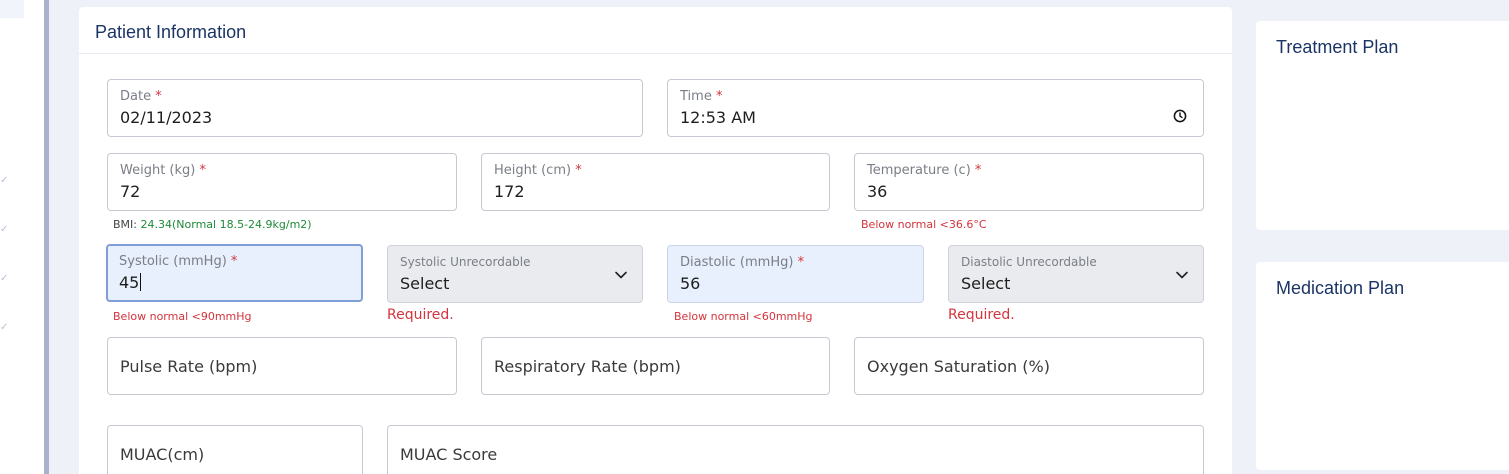 The height and width of the screenshot is (474, 1509). What do you see at coordinates (375, 108) in the screenshot?
I see `date-field: Date * 02/11/2023` at bounding box center [375, 108].